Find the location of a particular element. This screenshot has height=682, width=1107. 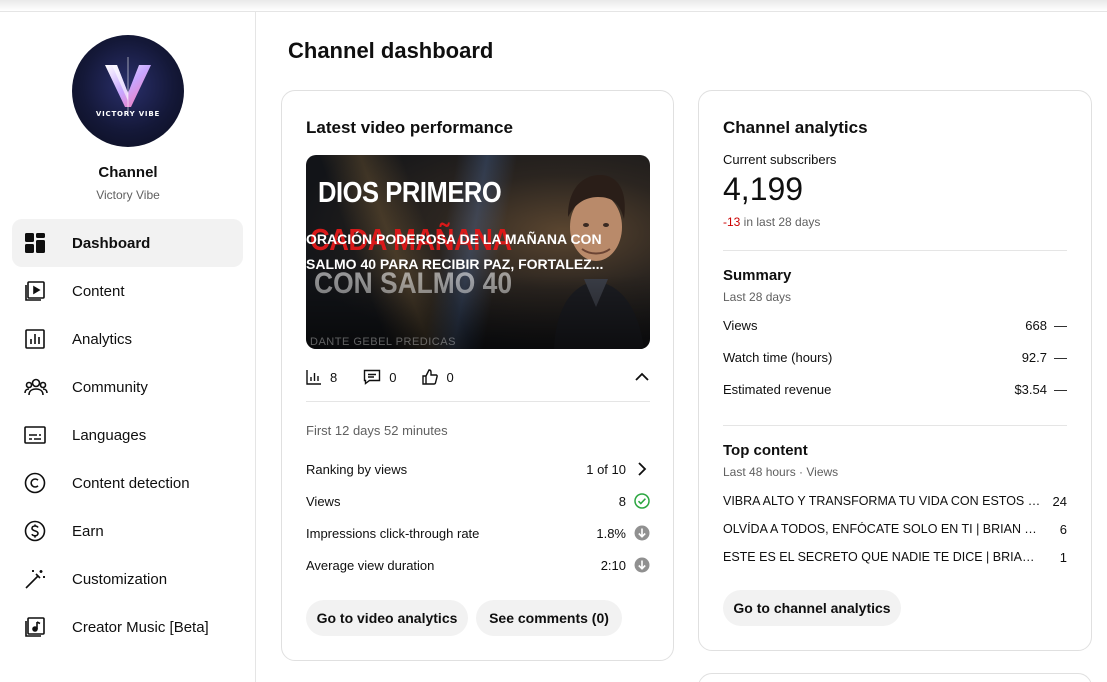

metric-ctr: Impressions click-through rate 1.8% is located at coordinates (478, 533).